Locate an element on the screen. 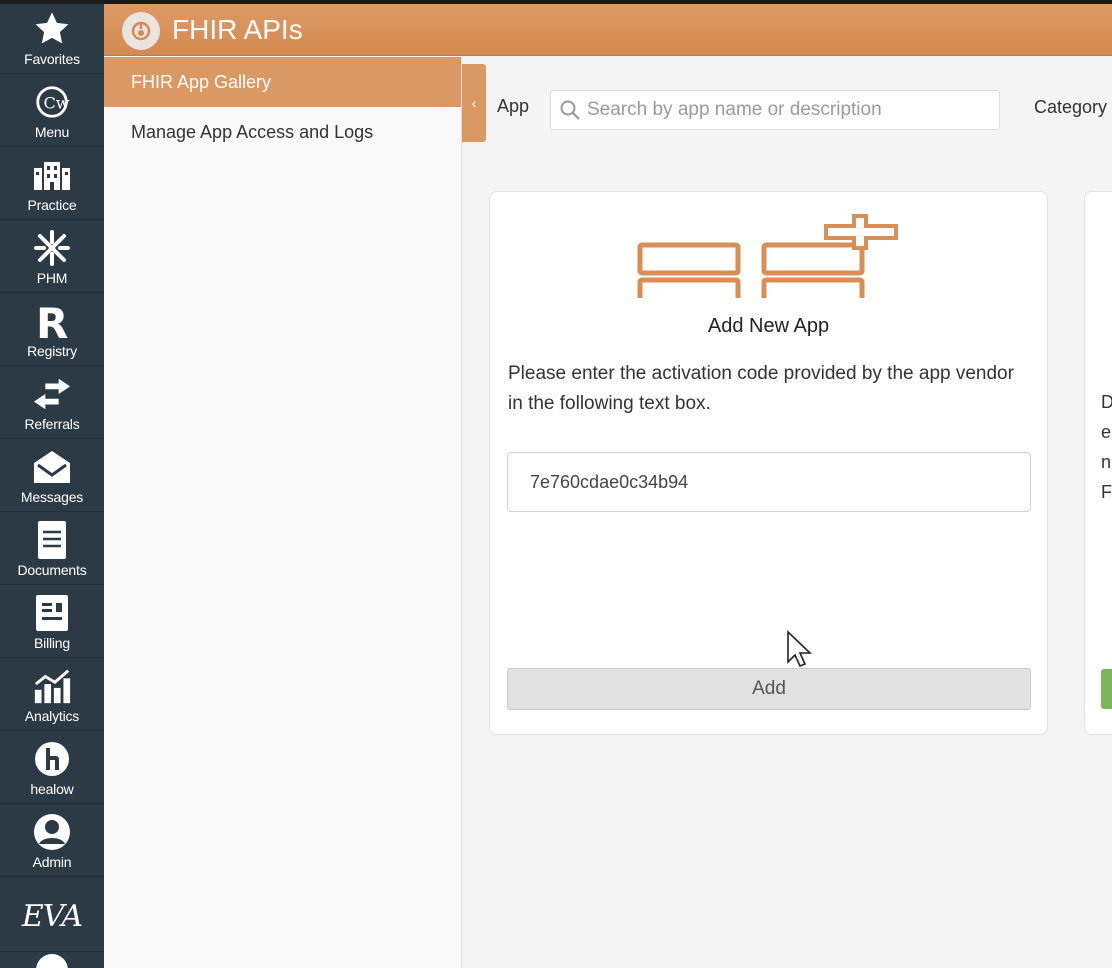  rail-label: Registry is located at coordinates (52, 351).